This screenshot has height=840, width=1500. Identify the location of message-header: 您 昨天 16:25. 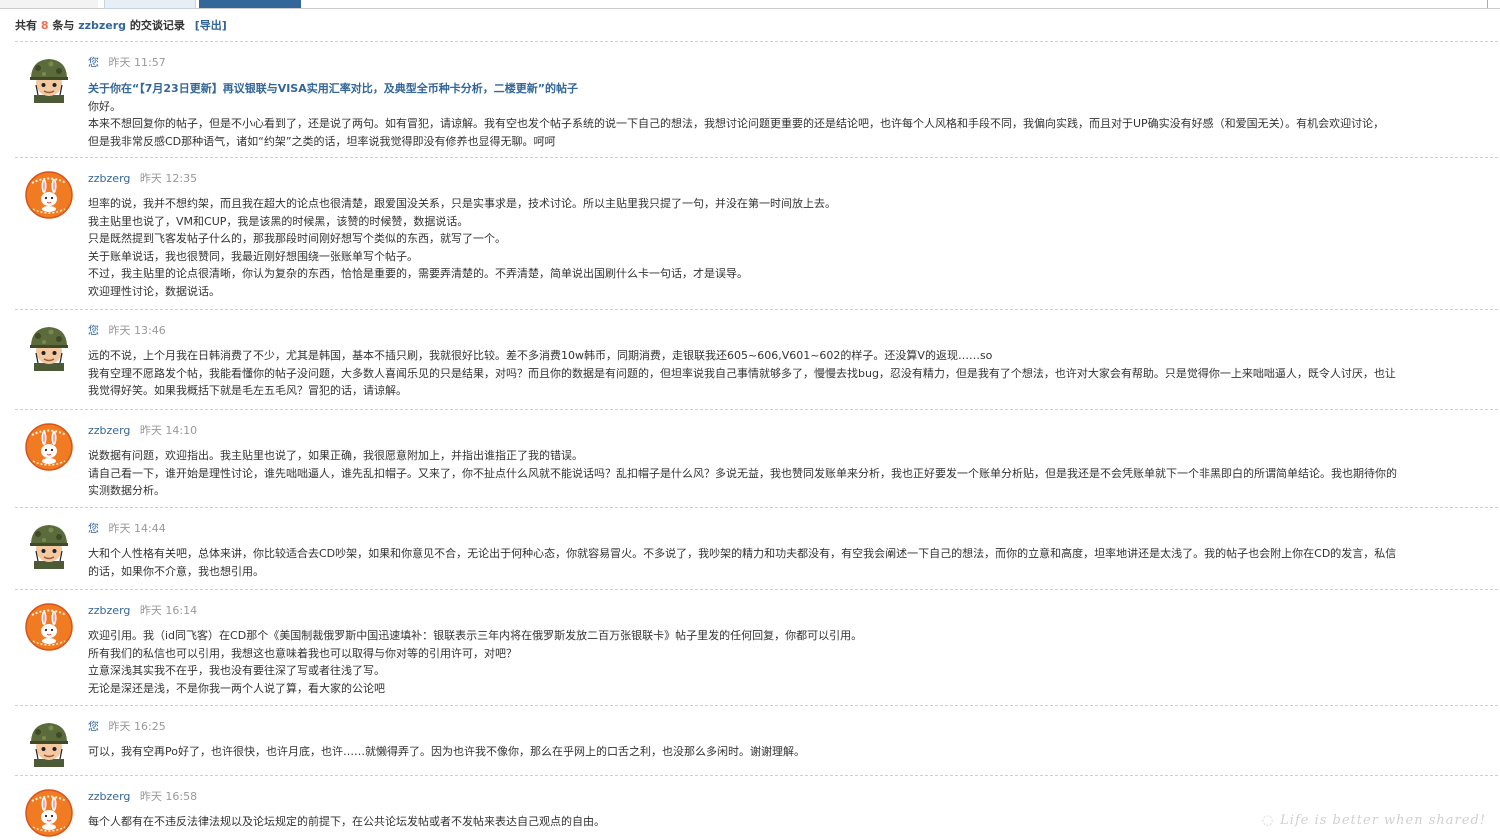
(127, 726).